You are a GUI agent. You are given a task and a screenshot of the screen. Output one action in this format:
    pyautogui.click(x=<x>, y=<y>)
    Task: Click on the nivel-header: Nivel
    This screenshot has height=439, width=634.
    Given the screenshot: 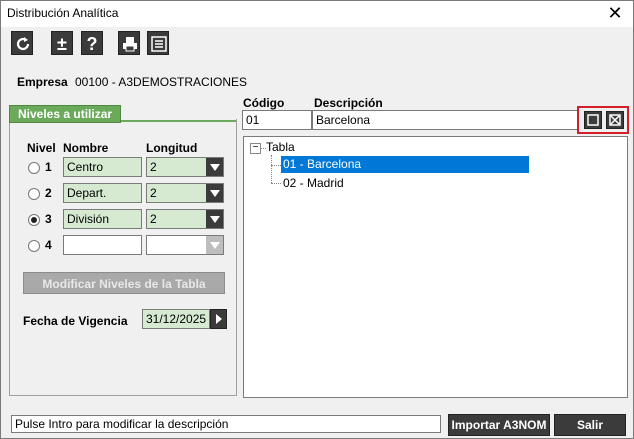 What is the action you would take?
    pyautogui.click(x=41, y=148)
    